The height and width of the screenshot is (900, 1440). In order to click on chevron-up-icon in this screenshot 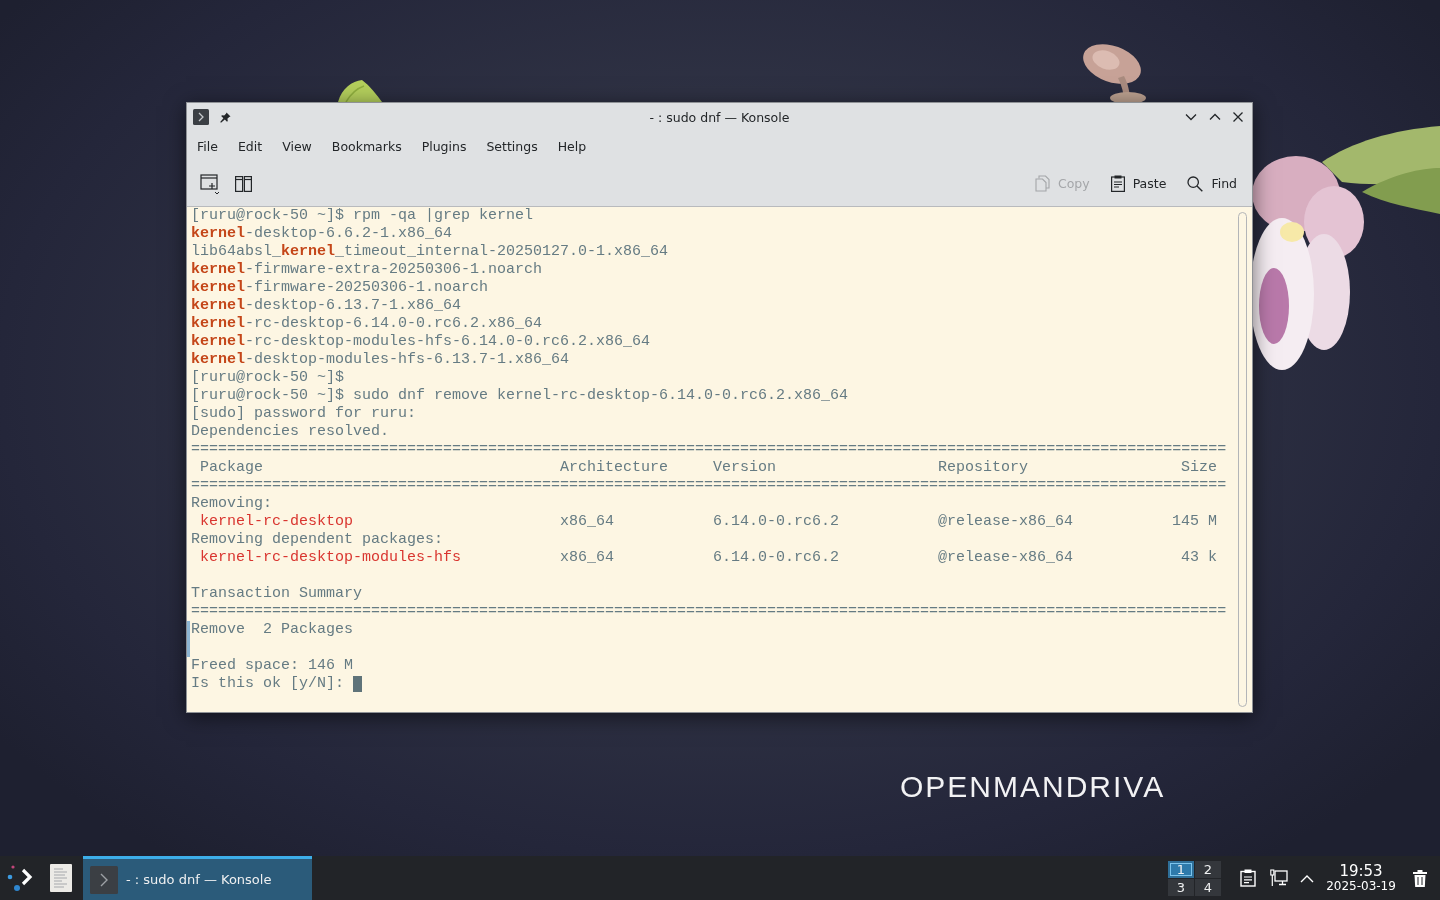, I will do `click(1215, 117)`.